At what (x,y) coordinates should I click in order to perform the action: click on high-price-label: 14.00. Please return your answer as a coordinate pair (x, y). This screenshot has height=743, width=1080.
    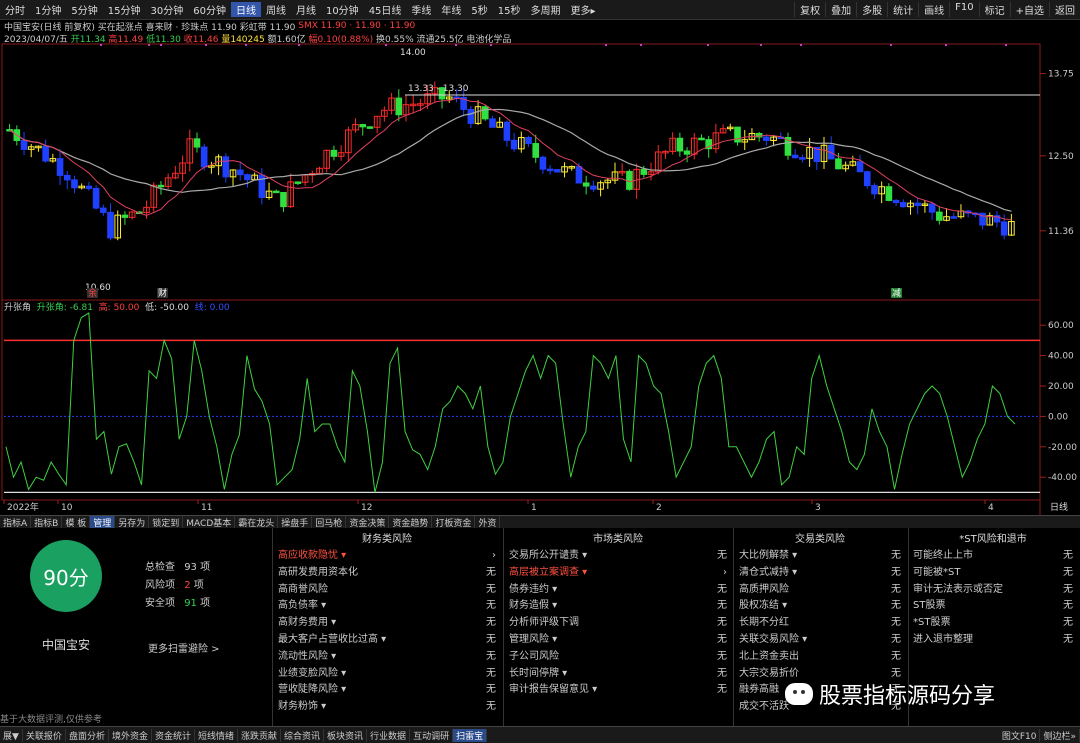
    Looking at the image, I should click on (413, 53).